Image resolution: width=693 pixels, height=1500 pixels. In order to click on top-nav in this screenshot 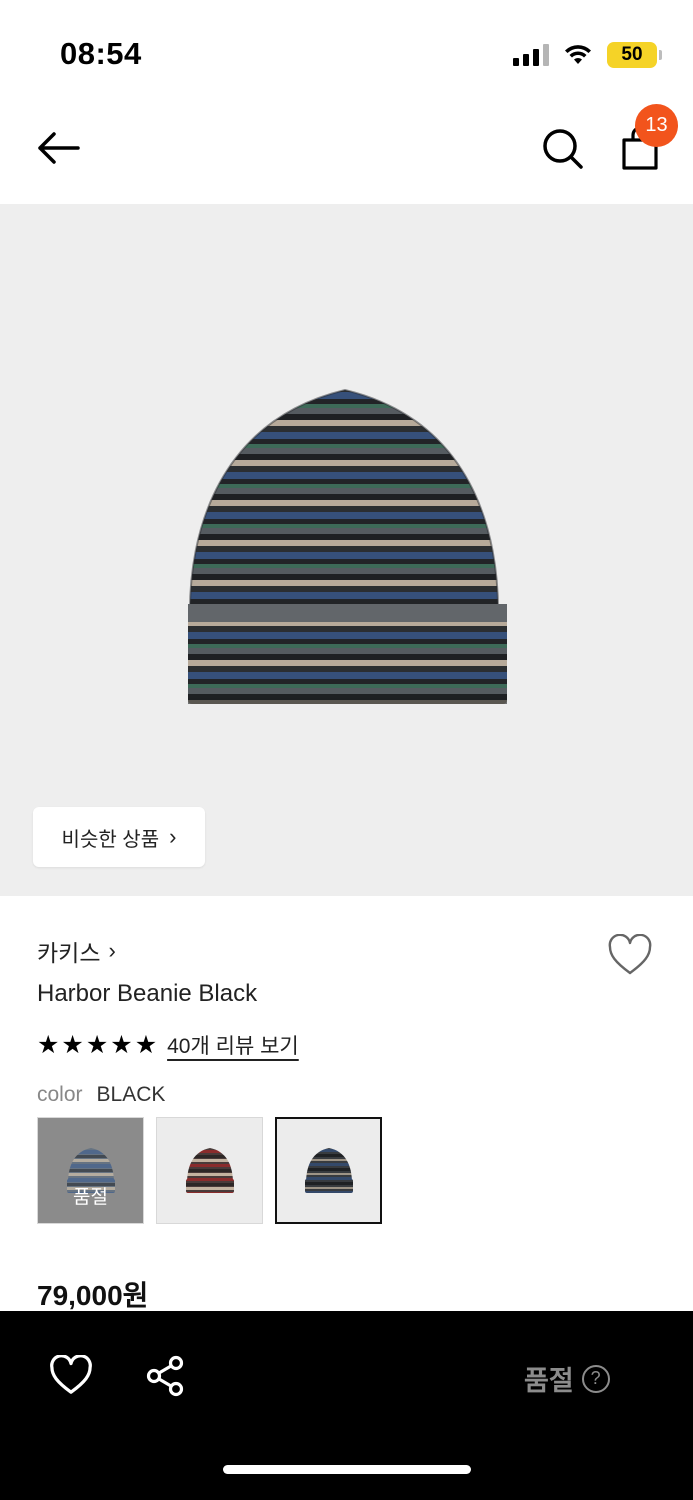, I will do `click(346, 152)`.